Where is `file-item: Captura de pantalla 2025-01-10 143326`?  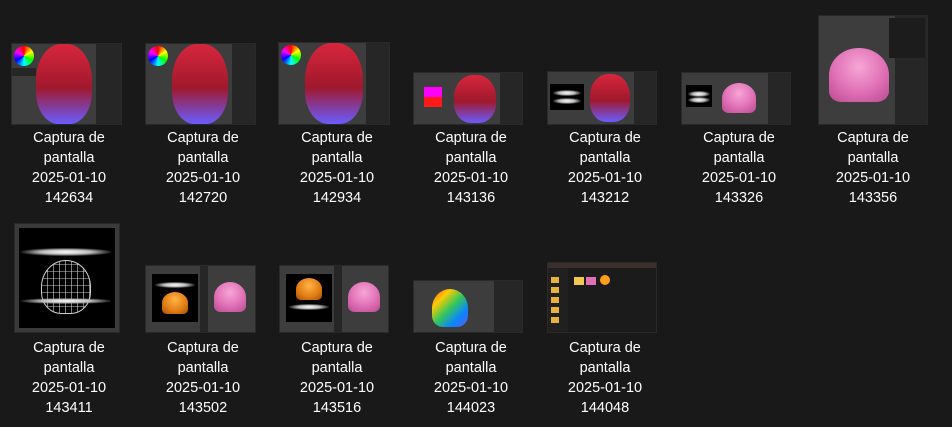
file-item: Captura de pantalla 2025-01-10 143326 is located at coordinates (739, 103).